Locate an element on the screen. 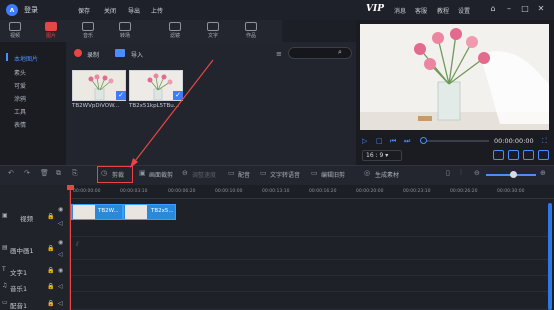 Image resolution: width=554 pixels, height=310 pixels. close-icon: ✕ is located at coordinates (541, 9).